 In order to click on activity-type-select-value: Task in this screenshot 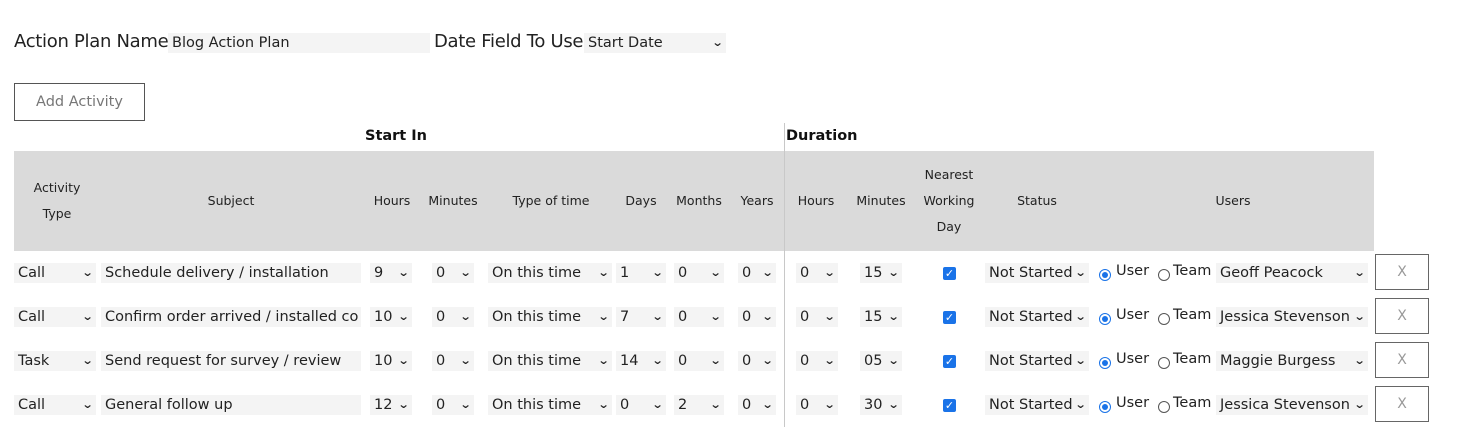, I will do `click(34, 361)`.